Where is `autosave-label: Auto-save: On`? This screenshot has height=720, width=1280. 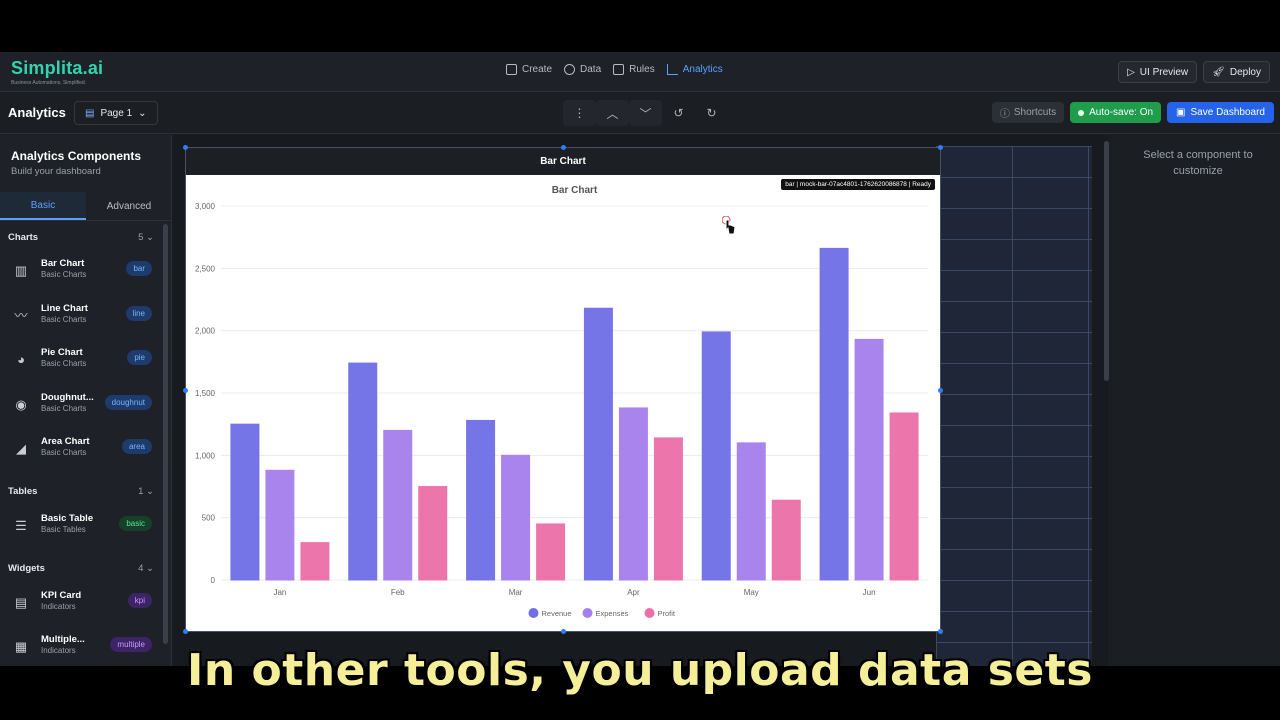 autosave-label: Auto-save: On is located at coordinates (1121, 112).